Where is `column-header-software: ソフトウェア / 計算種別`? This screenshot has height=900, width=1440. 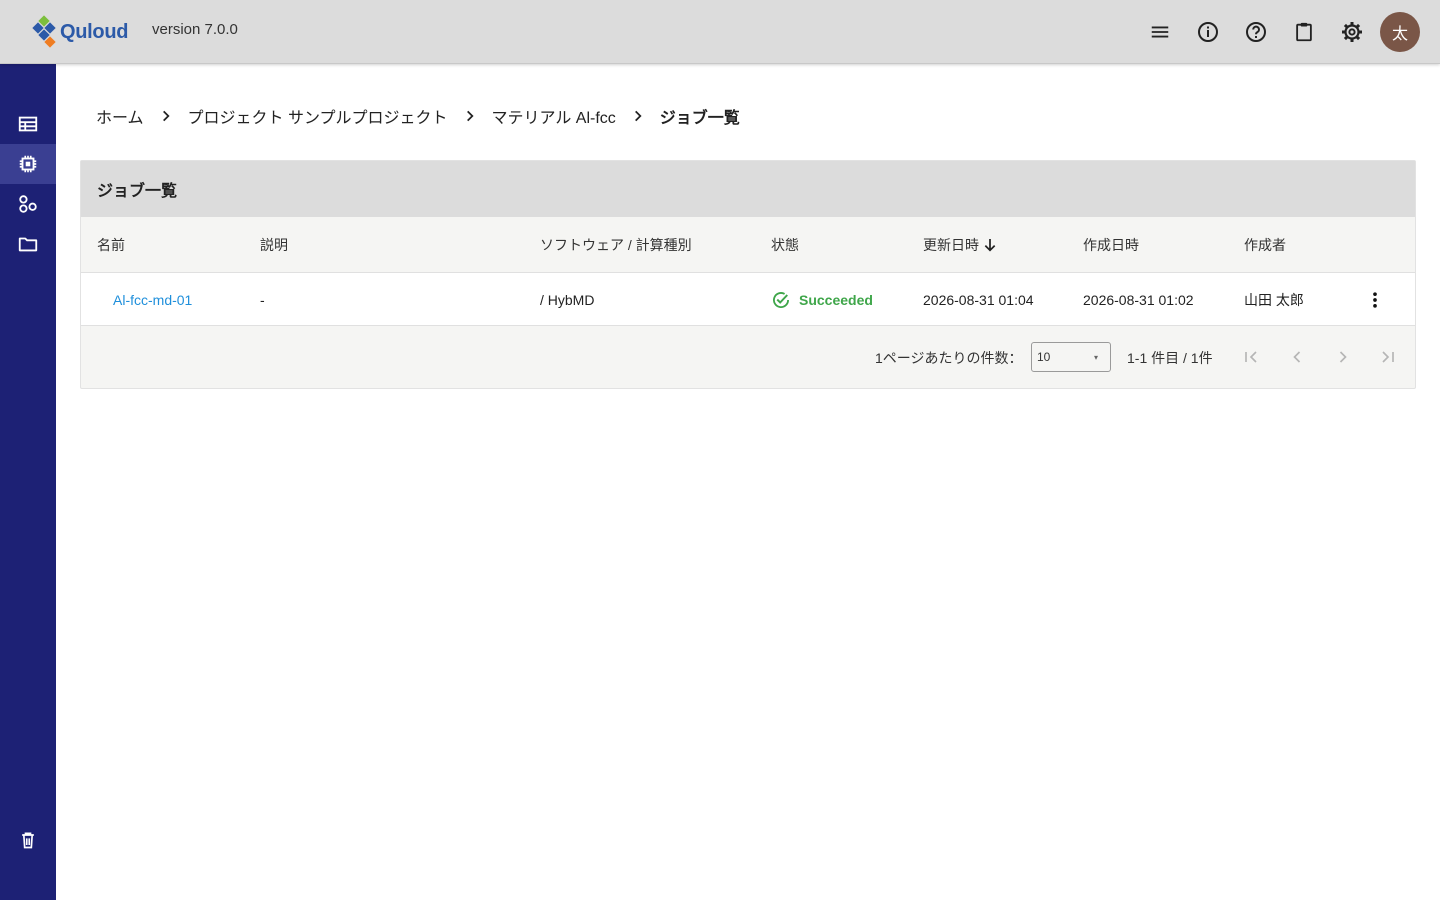 column-header-software: ソフトウェア / 計算種別 is located at coordinates (616, 245).